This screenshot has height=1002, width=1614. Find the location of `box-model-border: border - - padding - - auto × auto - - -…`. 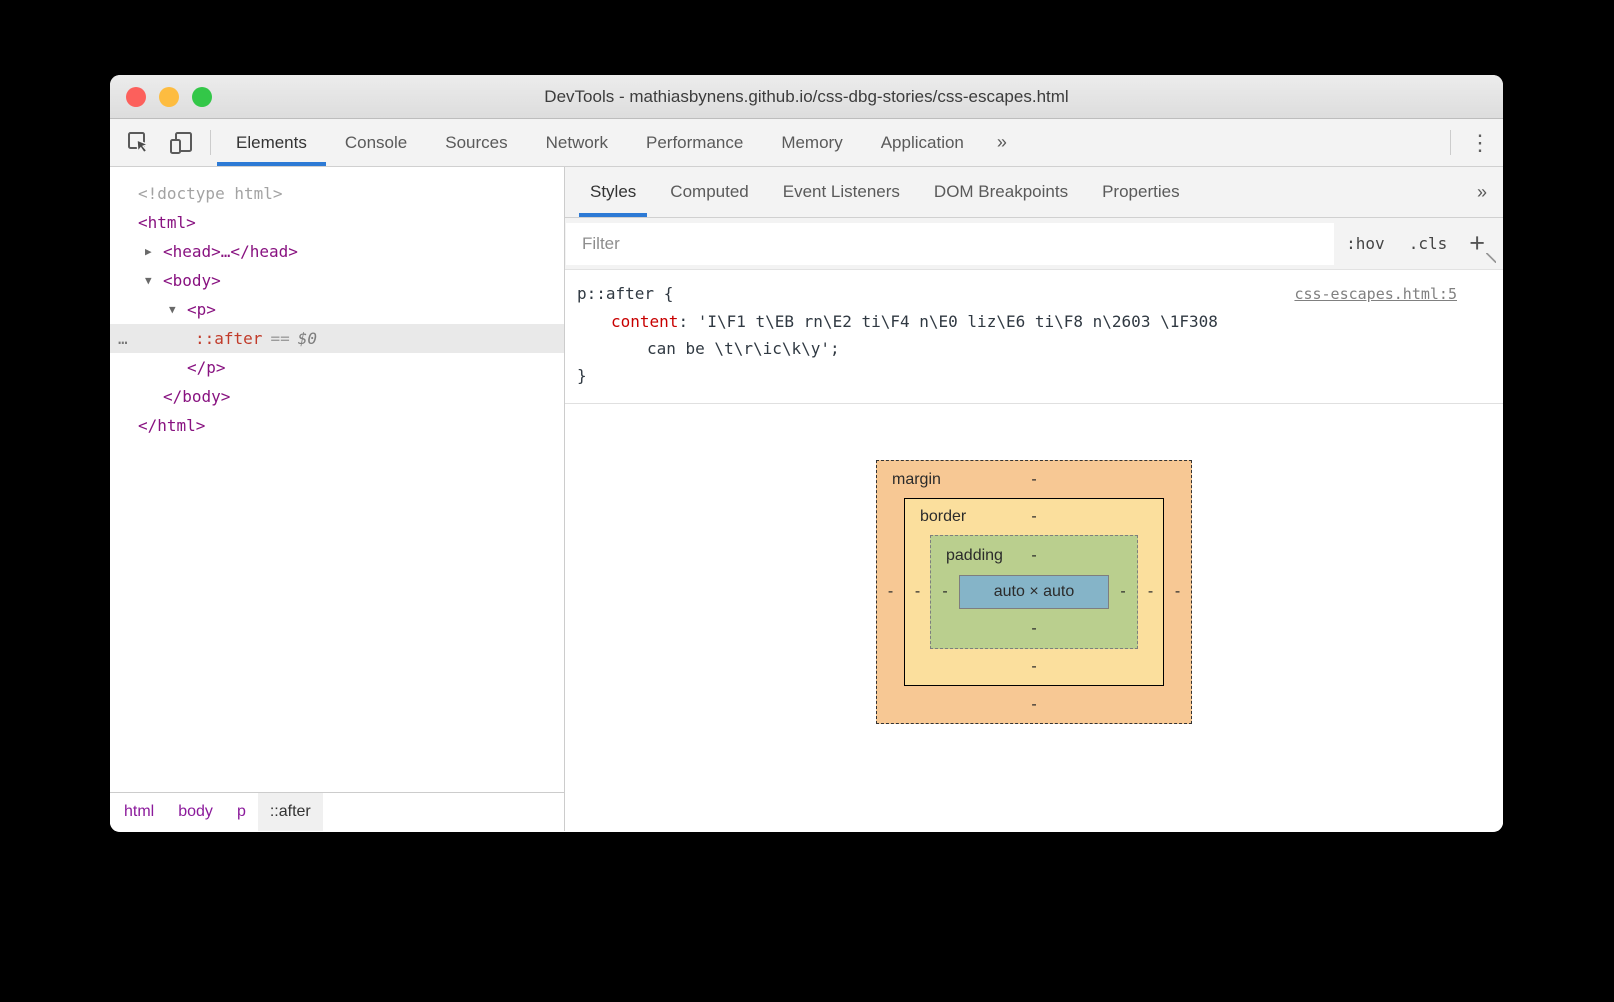

box-model-border: border - - padding - - auto × auto - - -… is located at coordinates (1034, 592).